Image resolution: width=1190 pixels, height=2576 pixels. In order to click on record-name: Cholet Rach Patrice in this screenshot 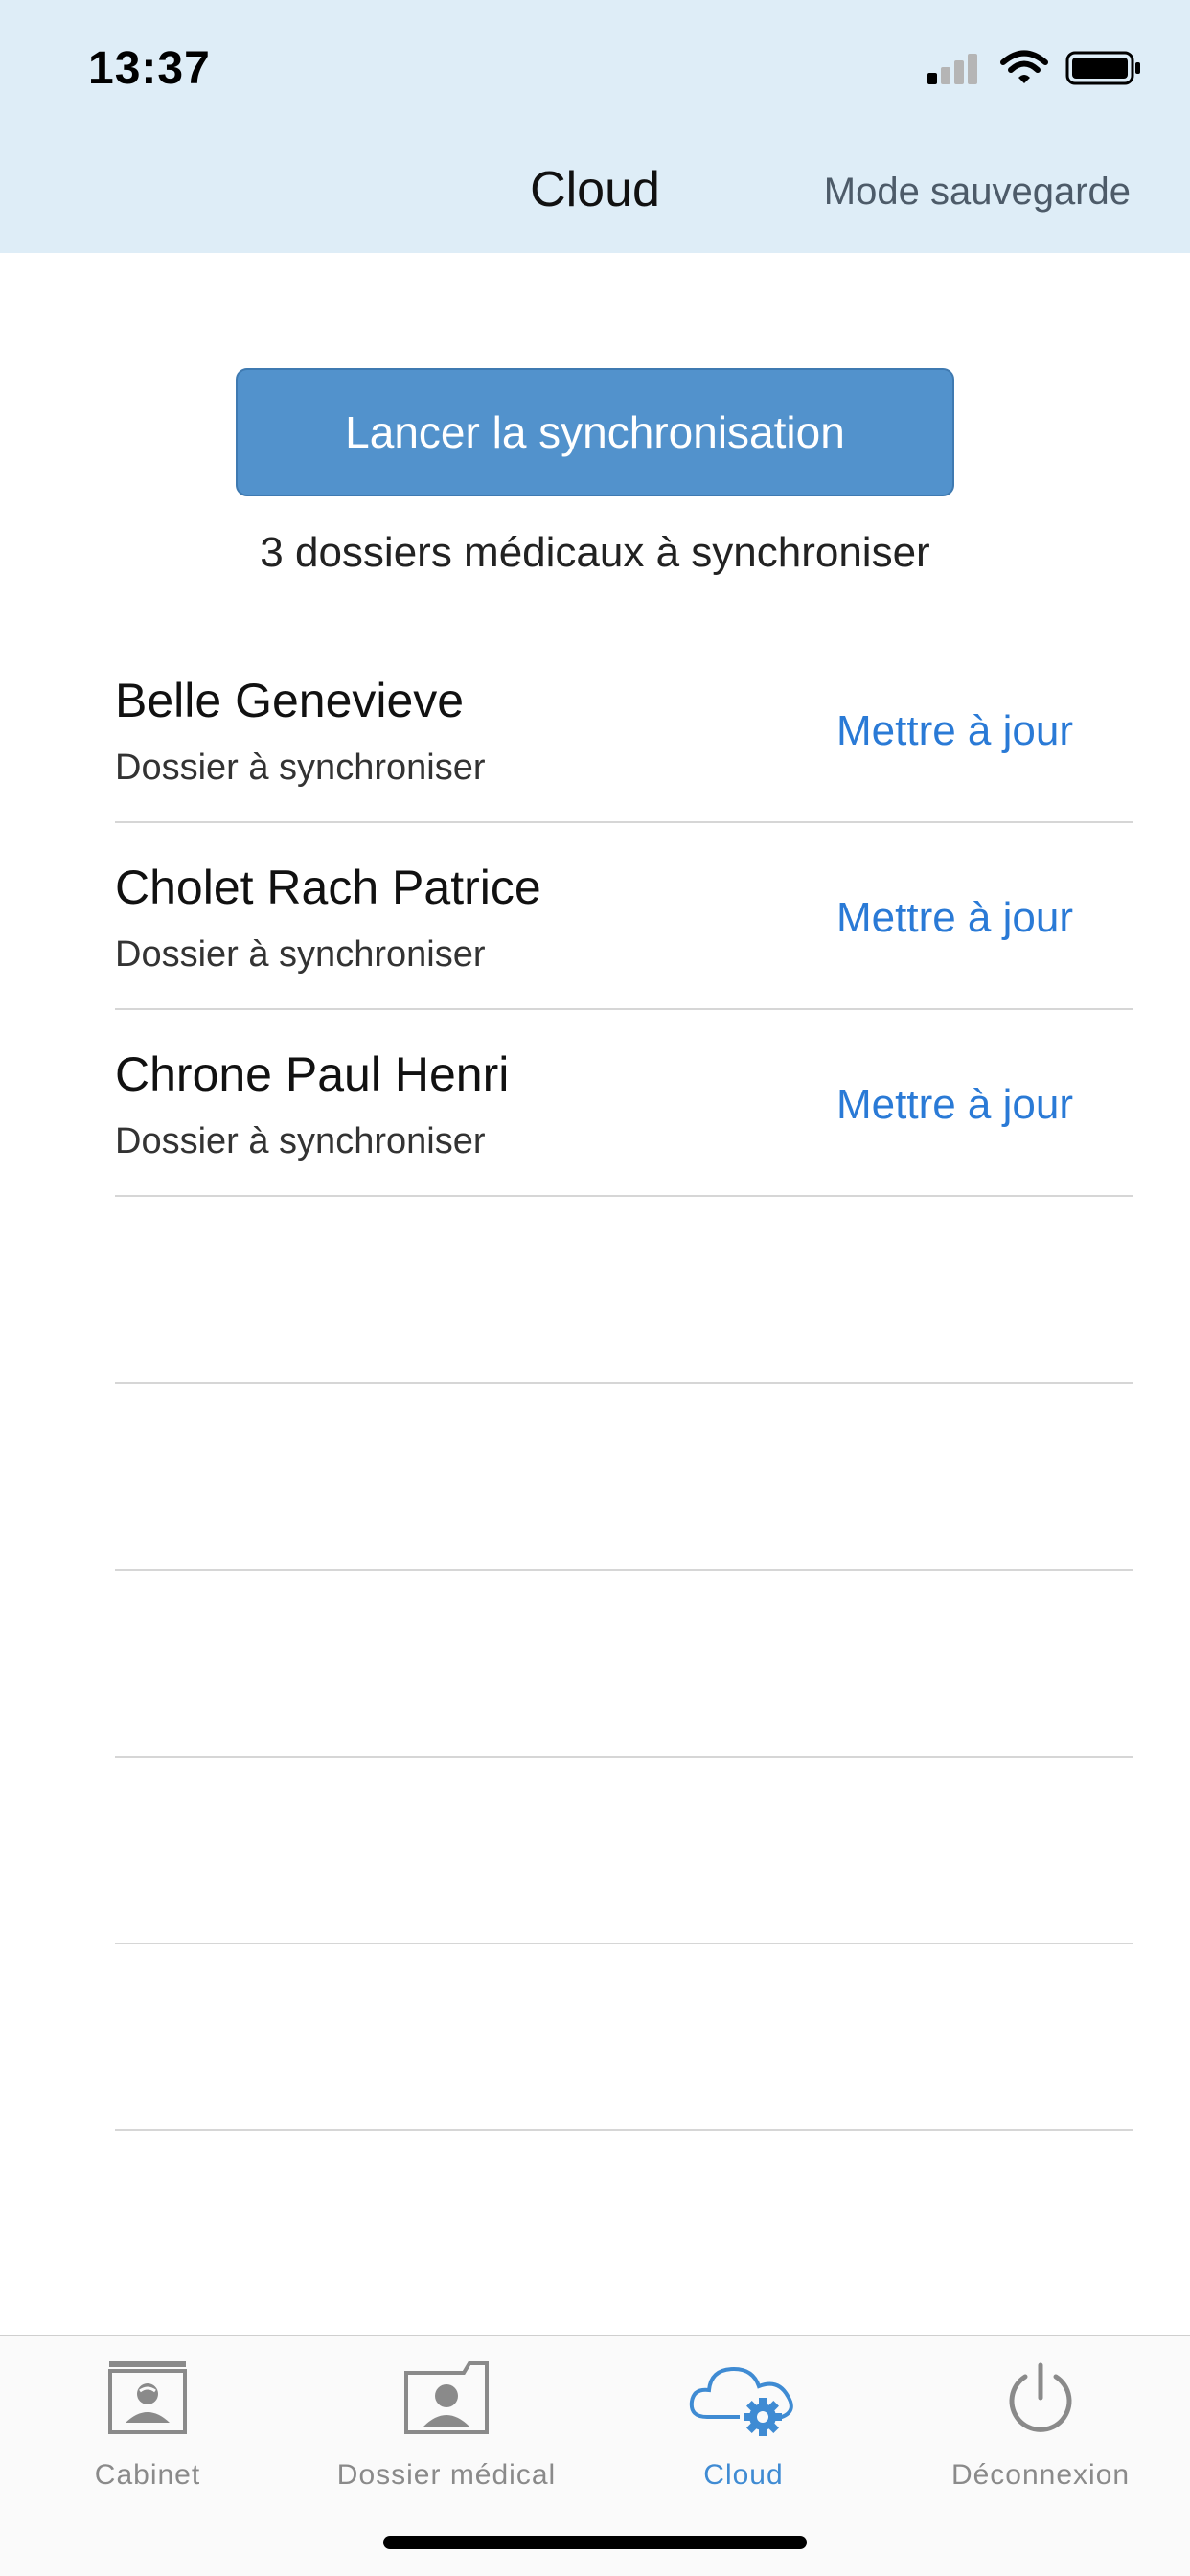, I will do `click(328, 887)`.